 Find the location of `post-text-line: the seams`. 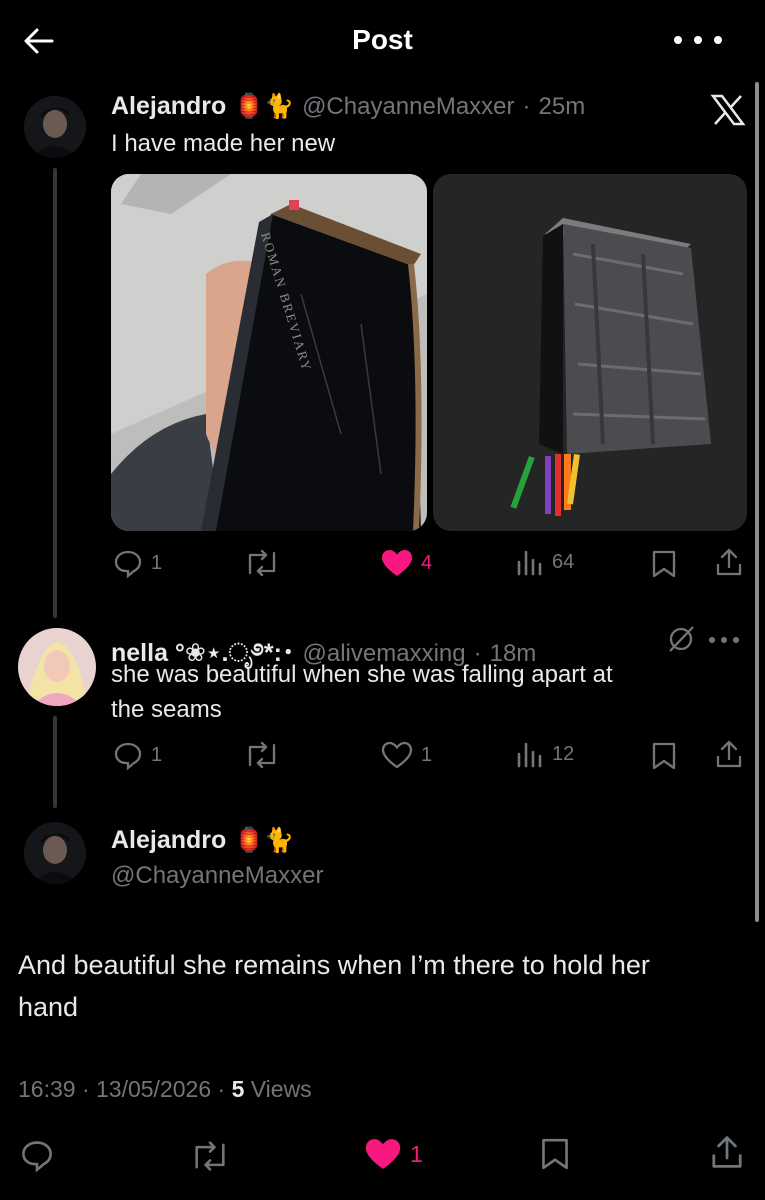

post-text-line: the seams is located at coordinates (166, 709).